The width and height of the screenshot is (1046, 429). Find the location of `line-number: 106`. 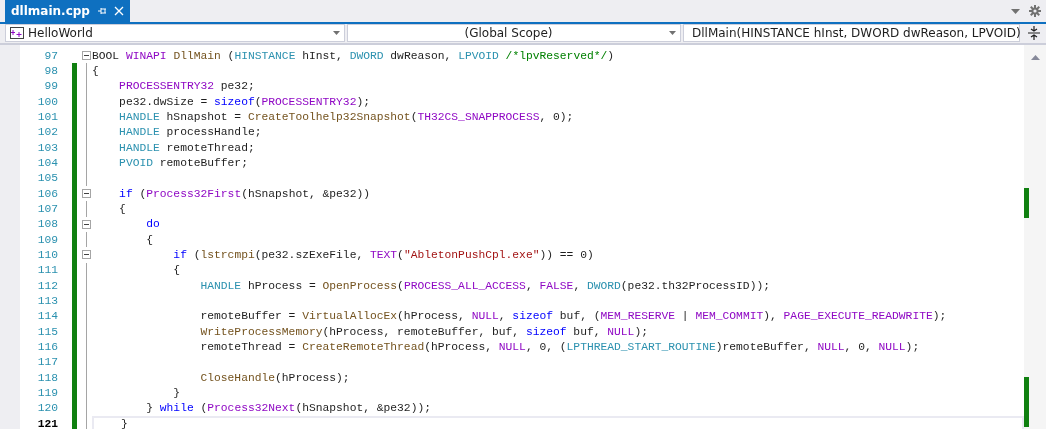

line-number: 106 is located at coordinates (47, 193).